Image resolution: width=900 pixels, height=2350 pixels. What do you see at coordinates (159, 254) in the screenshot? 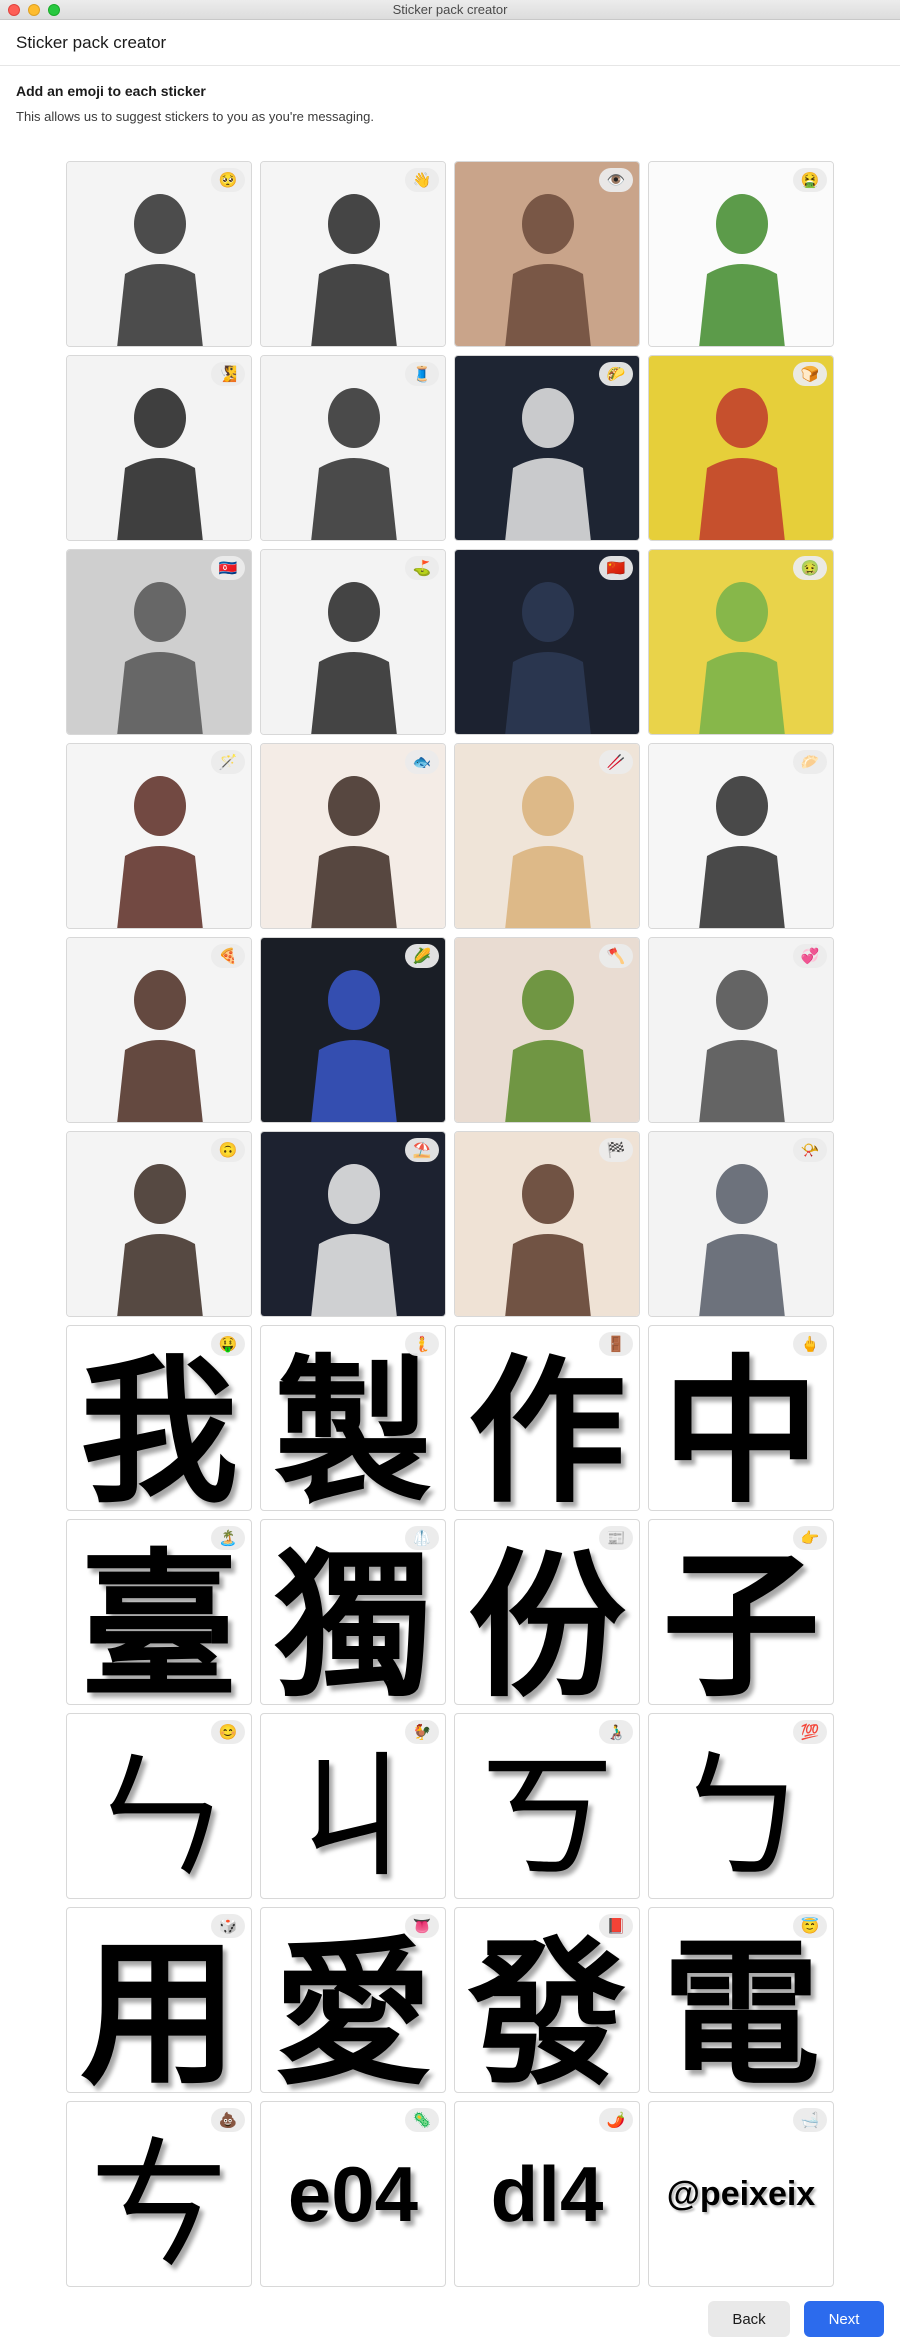
I see `sticker-tile: 🥺` at bounding box center [159, 254].